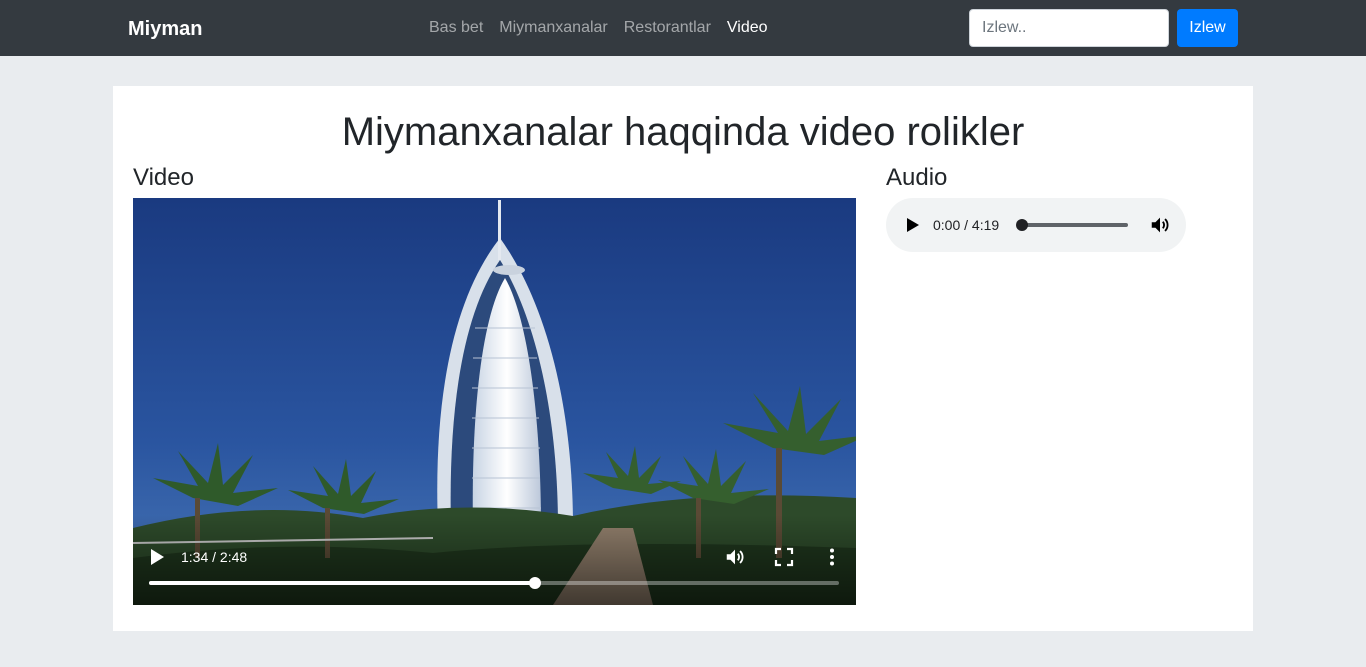 The height and width of the screenshot is (667, 1366). I want to click on audio-progress-handle, so click(1022, 225).